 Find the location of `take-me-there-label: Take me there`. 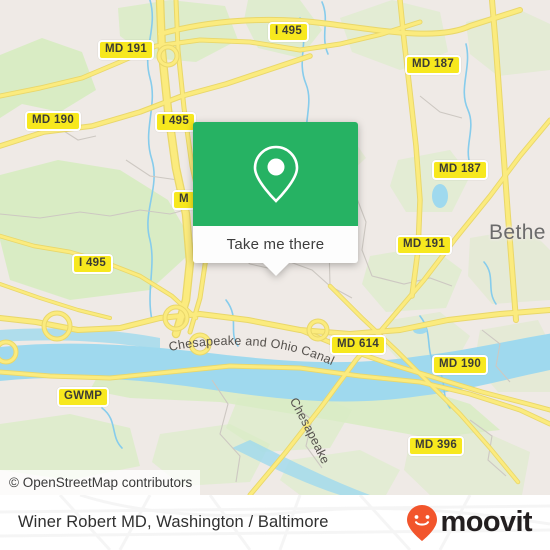

take-me-there-label: Take me there is located at coordinates (275, 244).